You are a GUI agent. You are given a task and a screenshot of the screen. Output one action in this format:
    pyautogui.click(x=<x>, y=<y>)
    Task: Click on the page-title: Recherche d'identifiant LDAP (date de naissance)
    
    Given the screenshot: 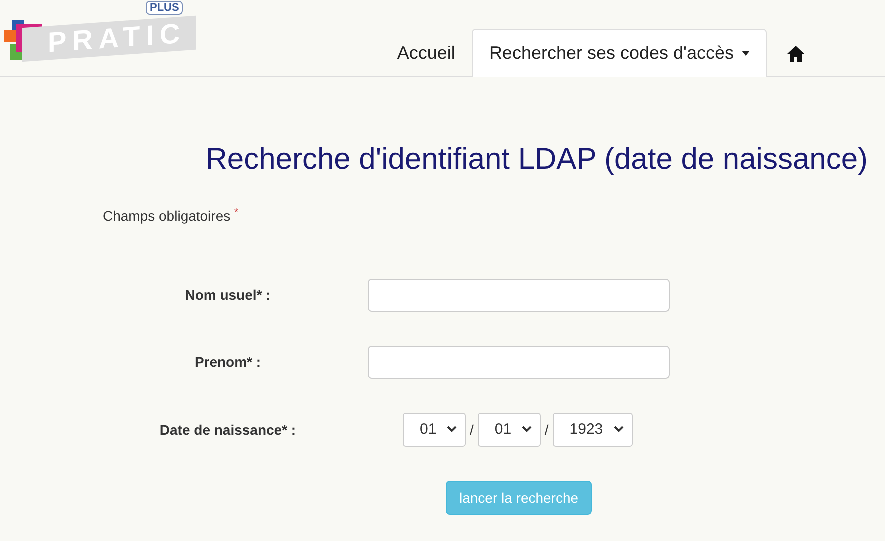 What is the action you would take?
    pyautogui.click(x=536, y=160)
    